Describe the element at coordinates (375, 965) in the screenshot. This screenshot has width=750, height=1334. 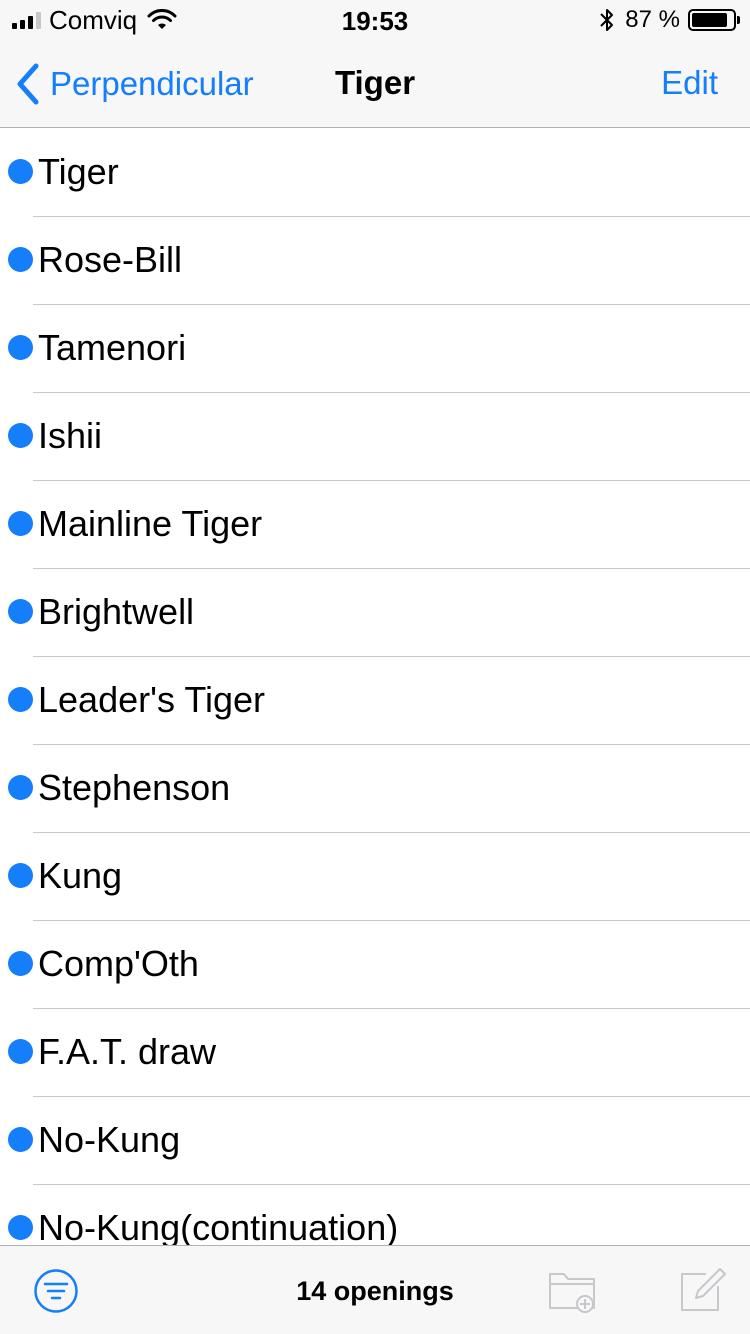
I see `list-item: Comp'Oth` at that location.